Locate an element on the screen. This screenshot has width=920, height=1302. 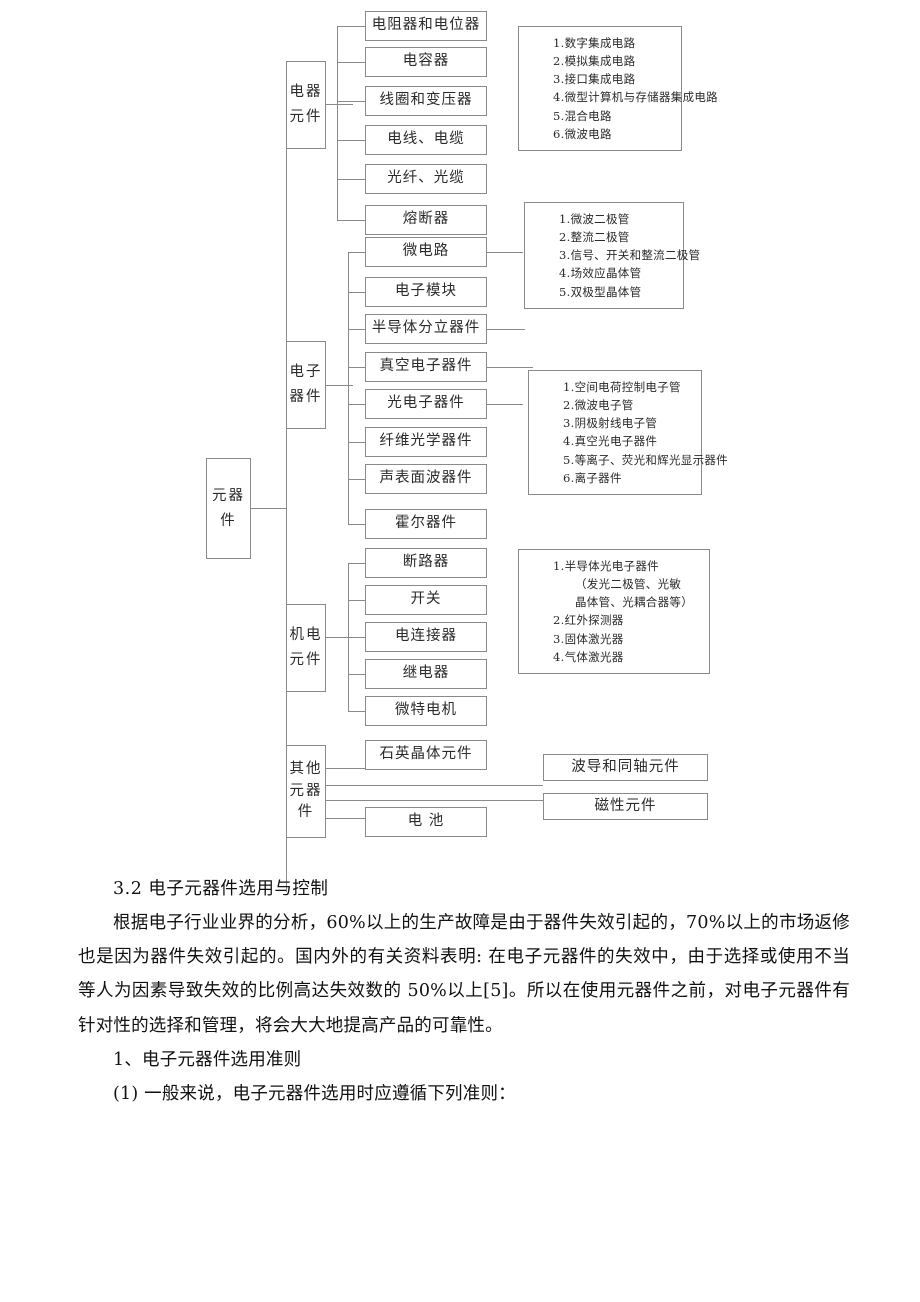
leaf-node-resistor: 电阻器和电位器 is located at coordinates (426, 26).